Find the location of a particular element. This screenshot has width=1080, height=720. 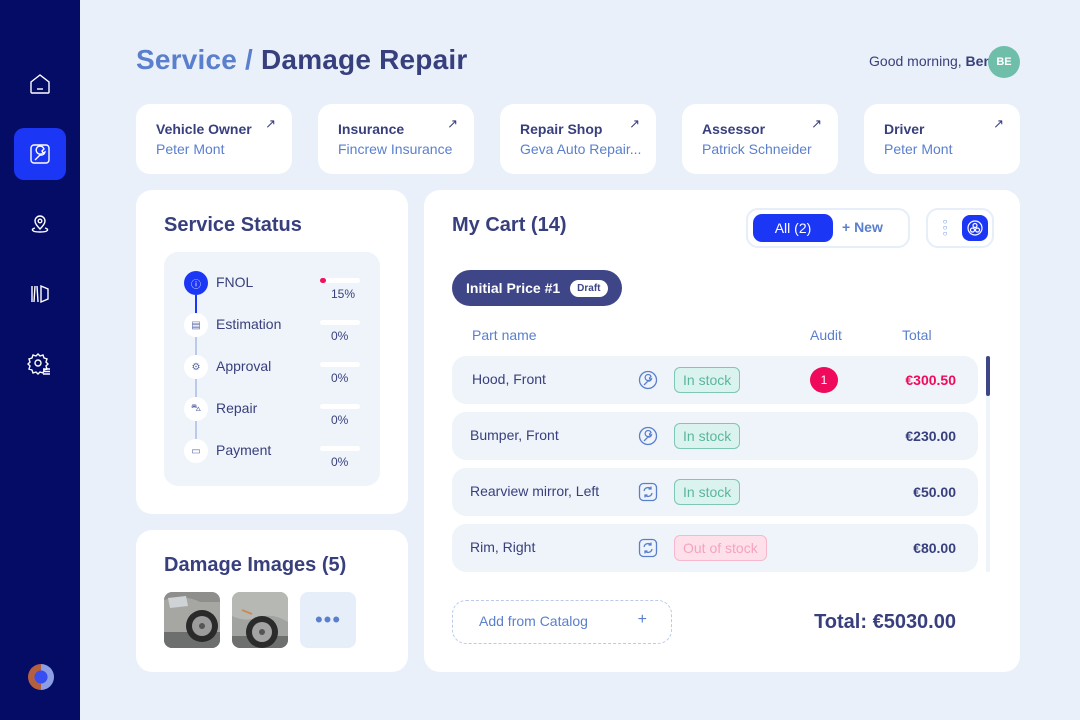

calculator-icon: ▤ is located at coordinates (196, 325).